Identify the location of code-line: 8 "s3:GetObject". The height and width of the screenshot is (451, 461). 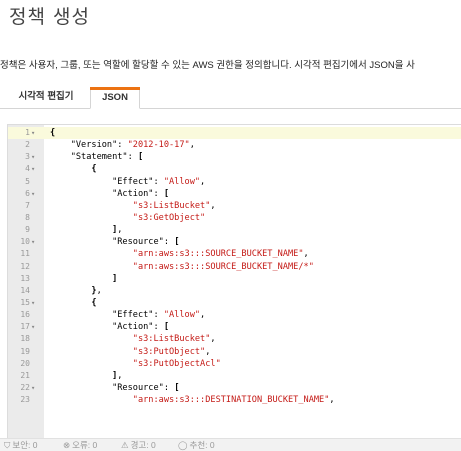
(234, 218).